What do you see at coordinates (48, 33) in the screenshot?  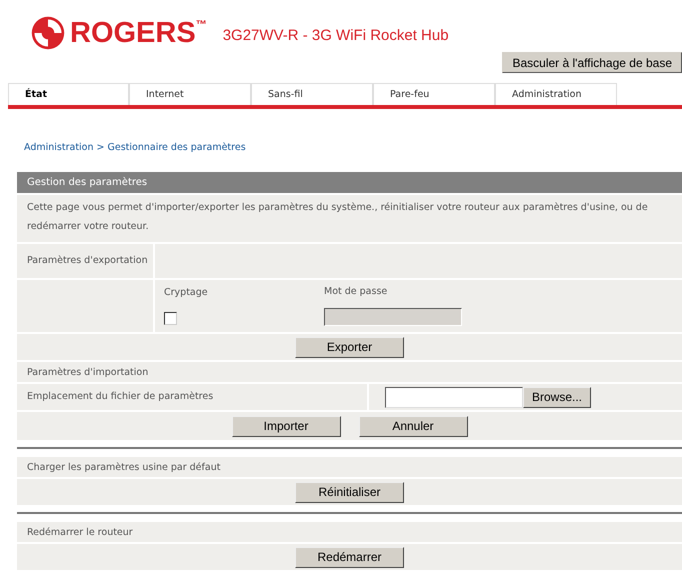 I see `logo-icon` at bounding box center [48, 33].